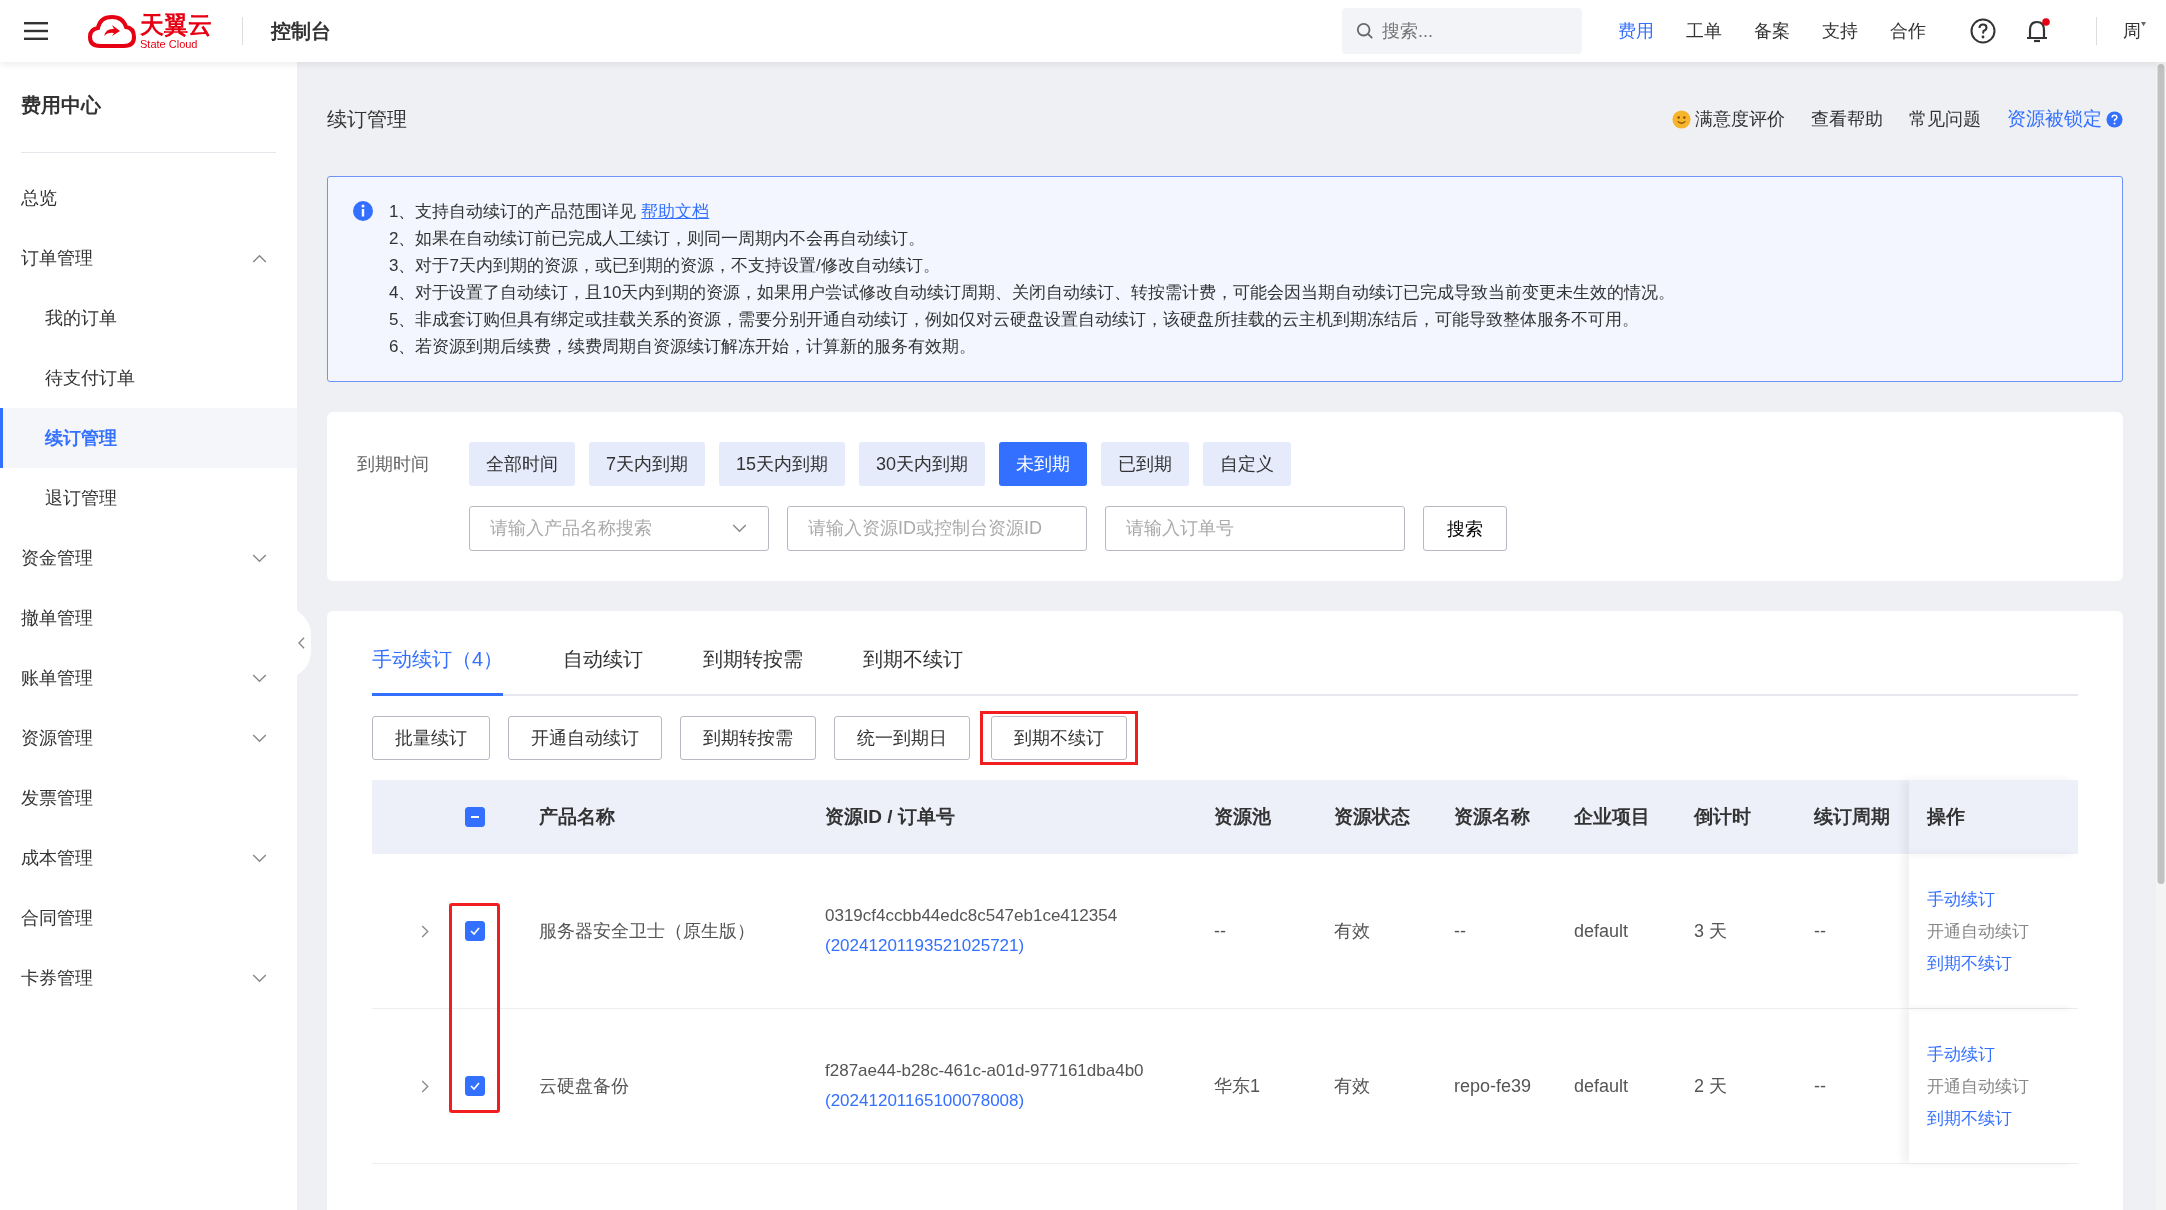 The width and height of the screenshot is (2166, 1210). I want to click on info-icon, so click(363, 211).